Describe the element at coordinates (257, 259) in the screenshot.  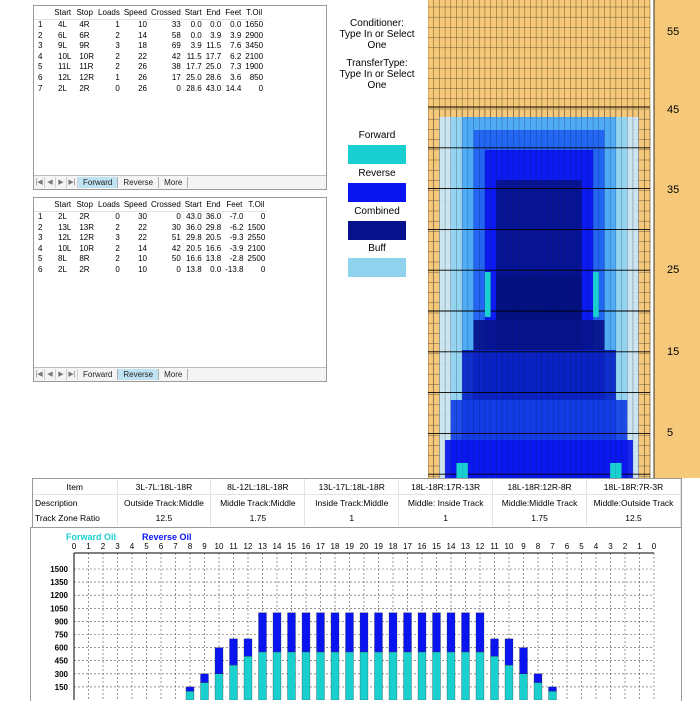
I see `table-cell: 2500` at that location.